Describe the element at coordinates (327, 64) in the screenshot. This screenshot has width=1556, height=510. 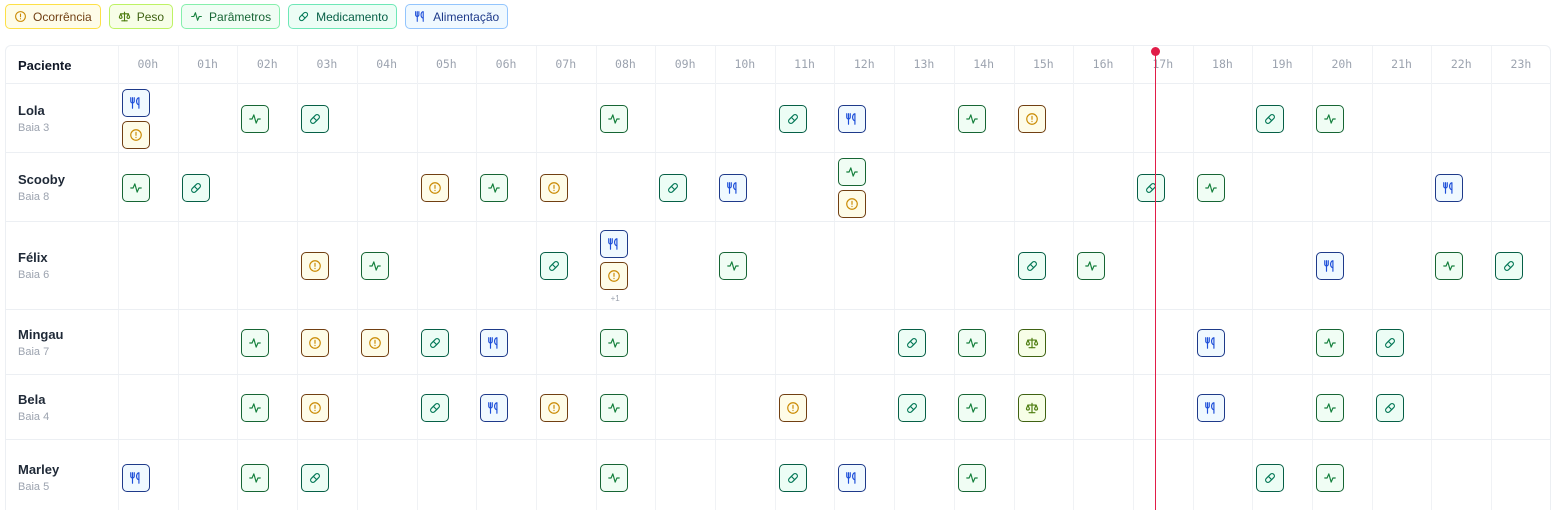
I see `hour-label: 03h` at that location.